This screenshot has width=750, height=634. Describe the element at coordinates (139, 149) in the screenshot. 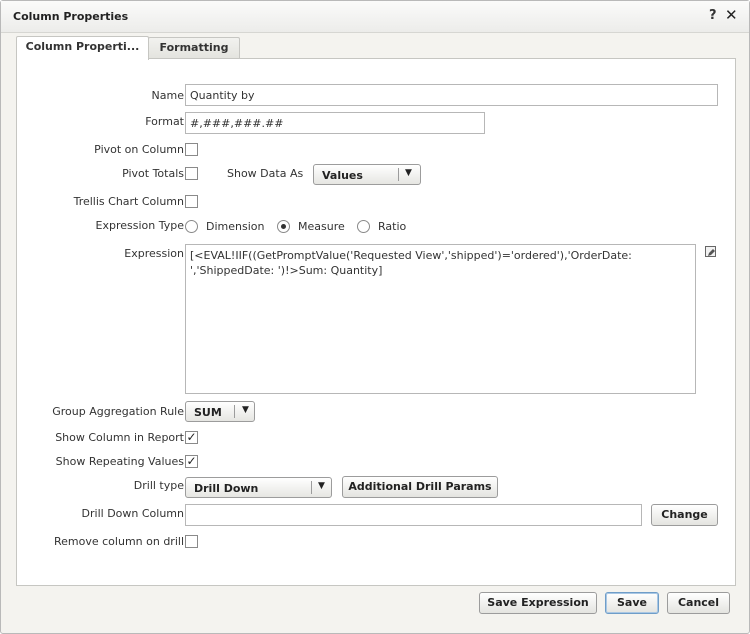

I see `pivot-on-column-label: Pivot on Column` at that location.